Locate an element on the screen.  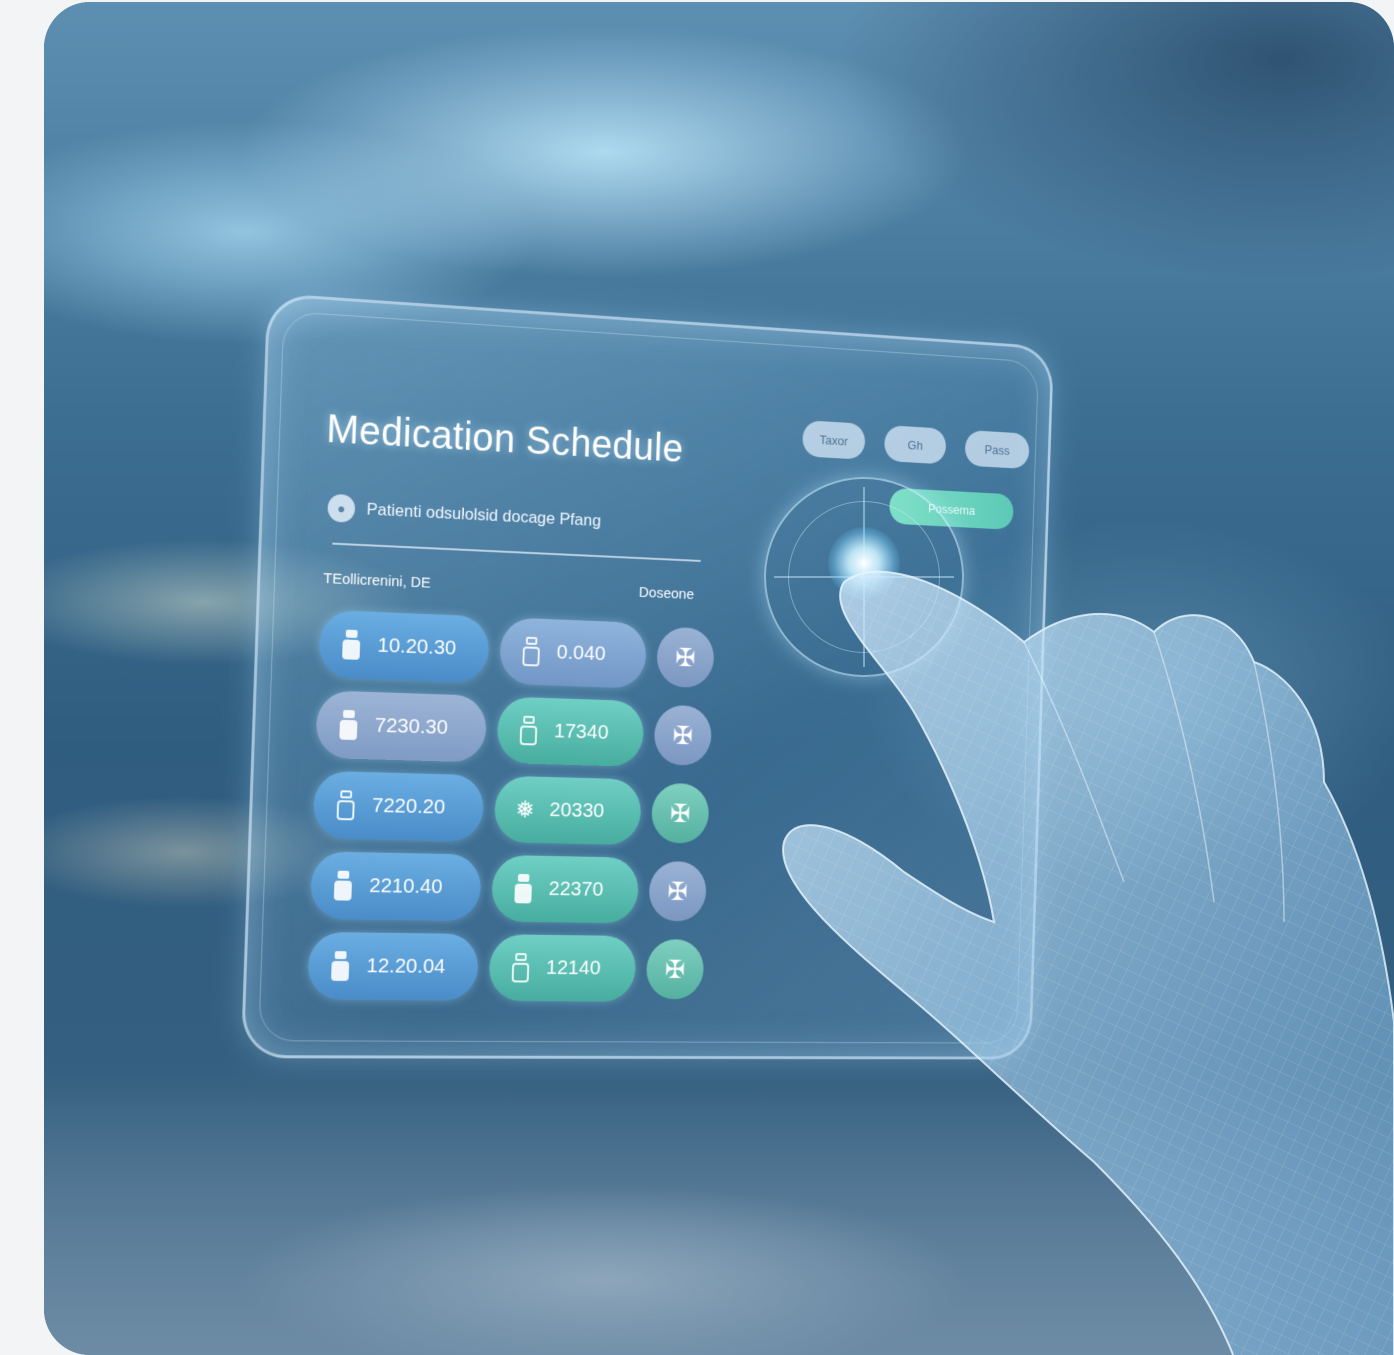
time-pill: 7220.20 is located at coordinates (398, 806).